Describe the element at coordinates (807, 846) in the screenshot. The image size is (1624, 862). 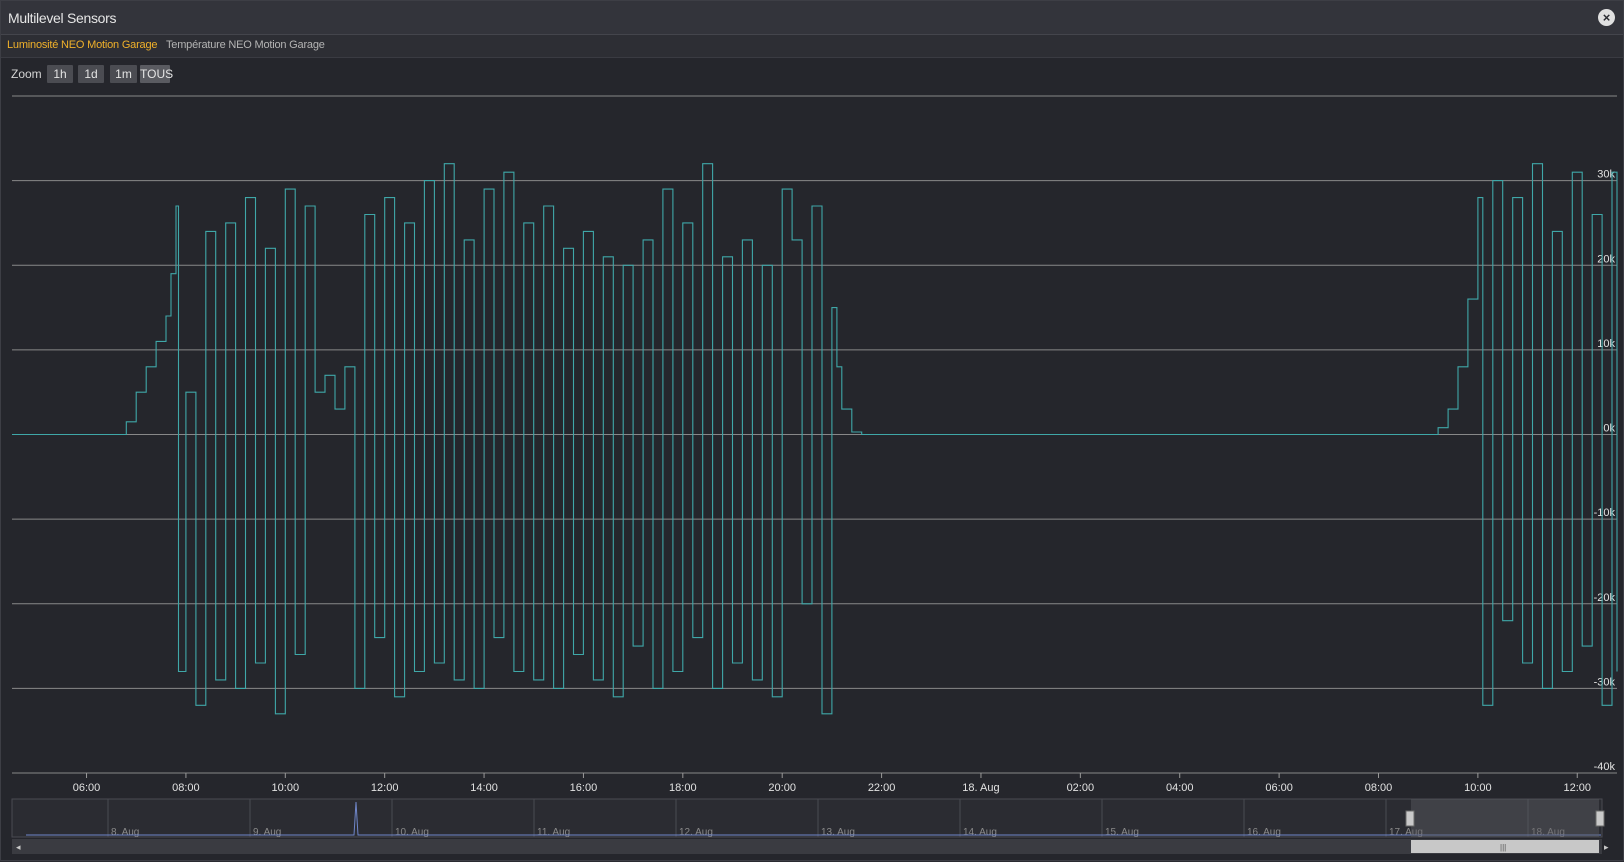
I see `navigator-scrollbar-track` at that location.